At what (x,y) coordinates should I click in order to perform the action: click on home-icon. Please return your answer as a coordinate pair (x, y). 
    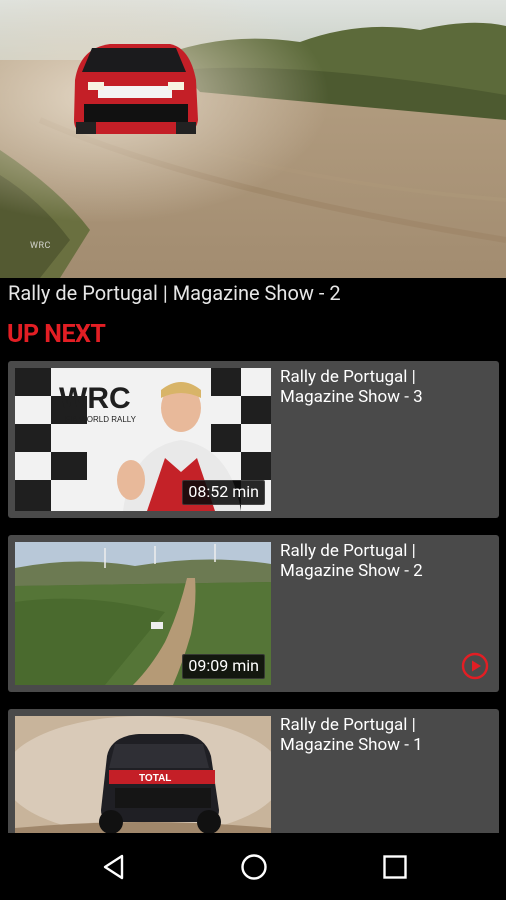
    Looking at the image, I should click on (254, 867).